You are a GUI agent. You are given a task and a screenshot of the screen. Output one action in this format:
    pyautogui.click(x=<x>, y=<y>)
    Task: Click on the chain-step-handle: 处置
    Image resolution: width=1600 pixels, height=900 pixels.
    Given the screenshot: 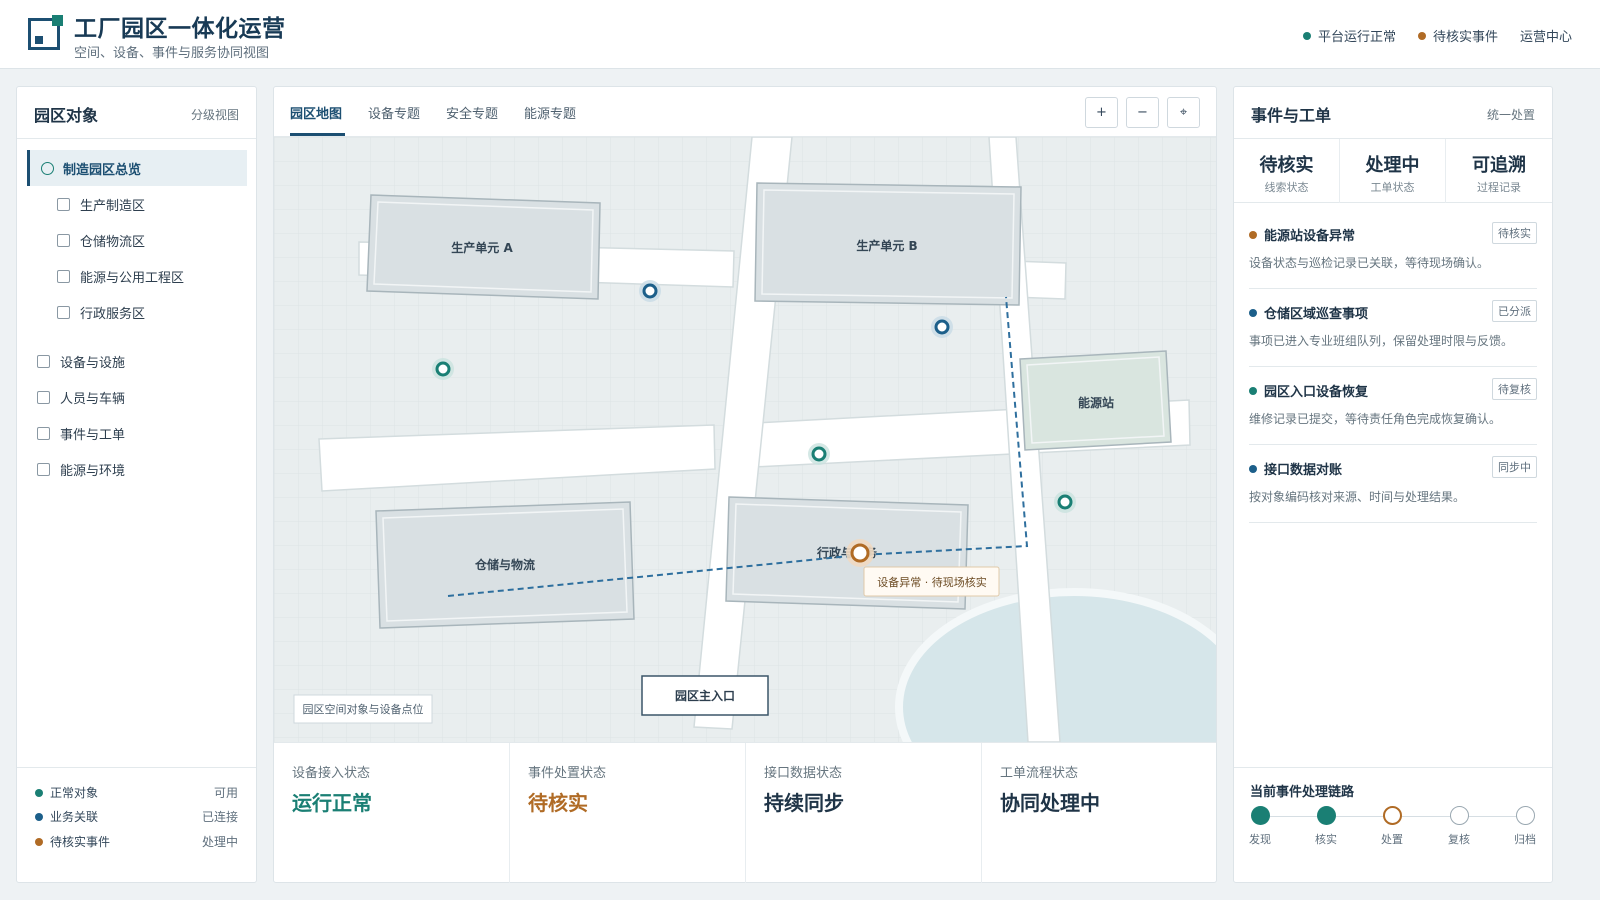 What is the action you would take?
    pyautogui.click(x=1392, y=826)
    